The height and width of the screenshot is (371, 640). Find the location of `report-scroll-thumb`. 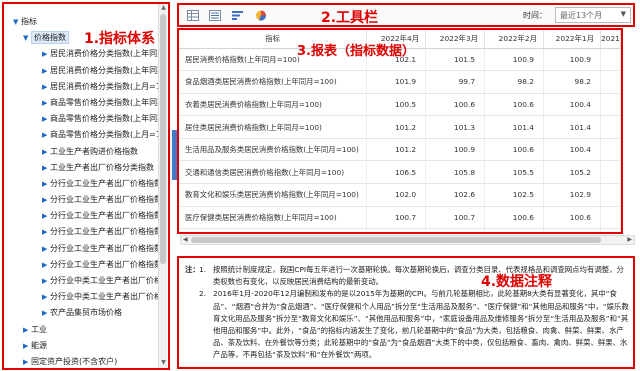

report-scroll-thumb is located at coordinates (396, 240).